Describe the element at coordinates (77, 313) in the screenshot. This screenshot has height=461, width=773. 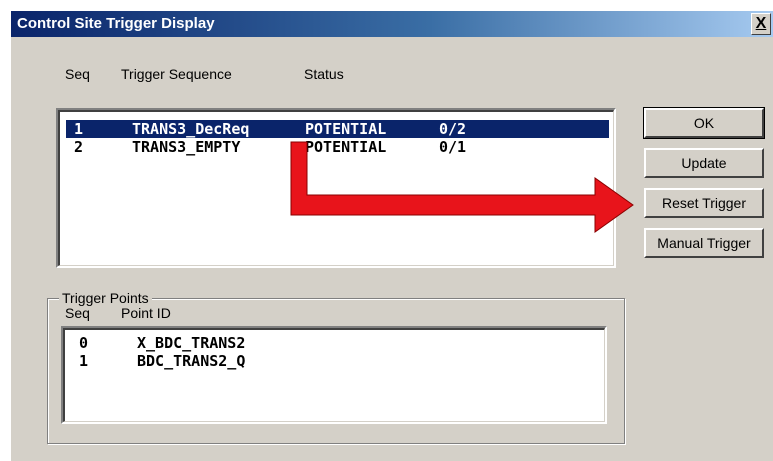
I see `point-seq-column-header: Seq` at that location.